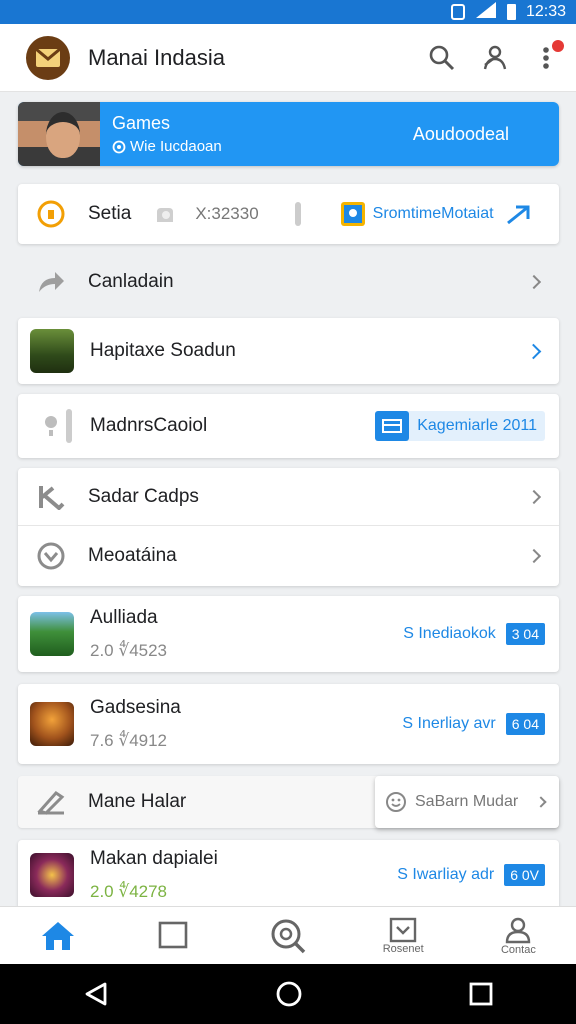 The image size is (576, 1024). What do you see at coordinates (165, 215) in the screenshot?
I see `hand-icon` at bounding box center [165, 215].